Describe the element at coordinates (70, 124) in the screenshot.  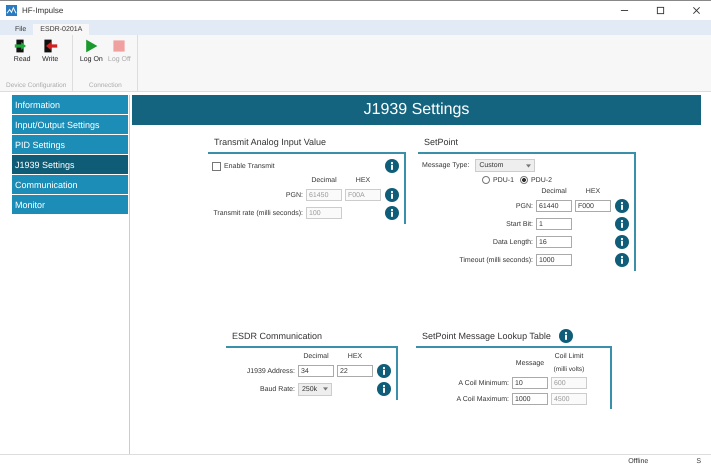
I see `sidebar-item: Input/Output Settings` at that location.